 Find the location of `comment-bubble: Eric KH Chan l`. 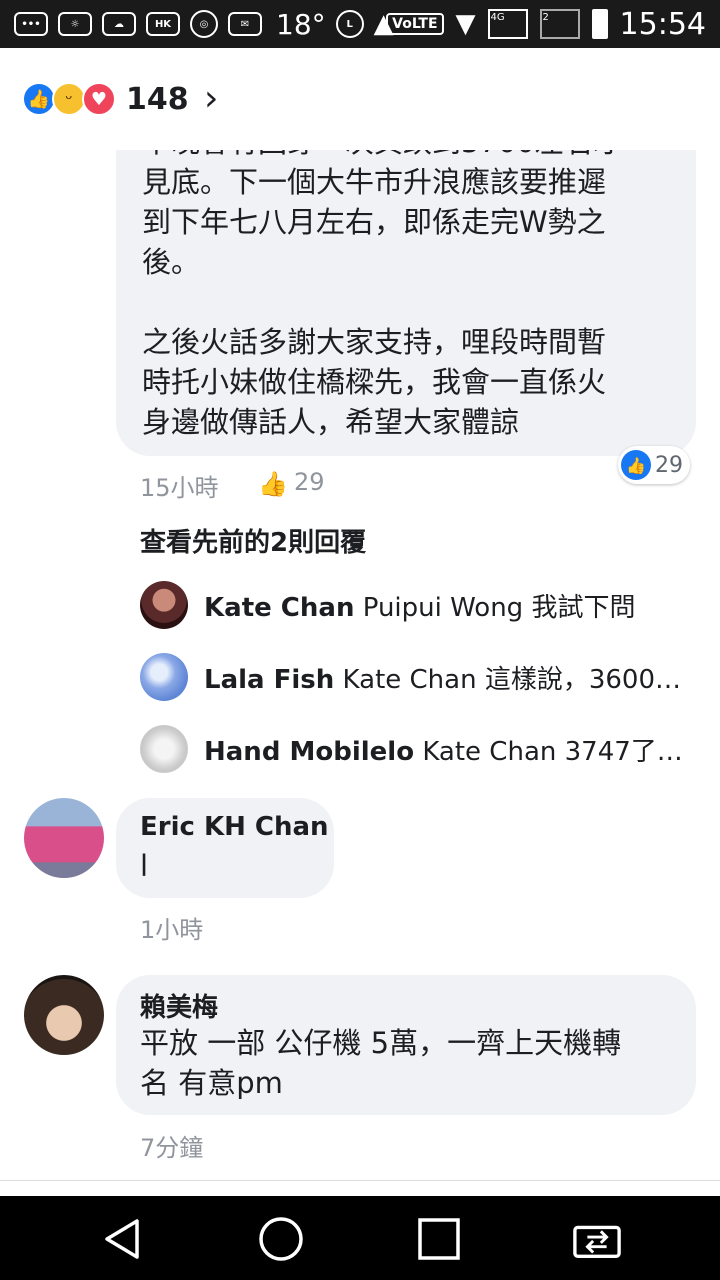

comment-bubble: Eric KH Chan l is located at coordinates (225, 848).